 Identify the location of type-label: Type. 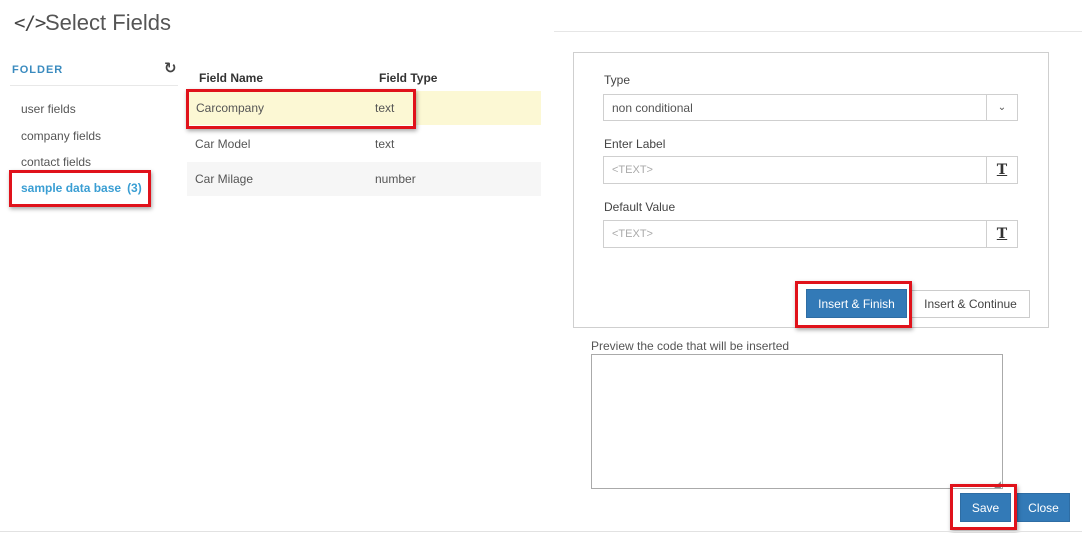
(617, 80).